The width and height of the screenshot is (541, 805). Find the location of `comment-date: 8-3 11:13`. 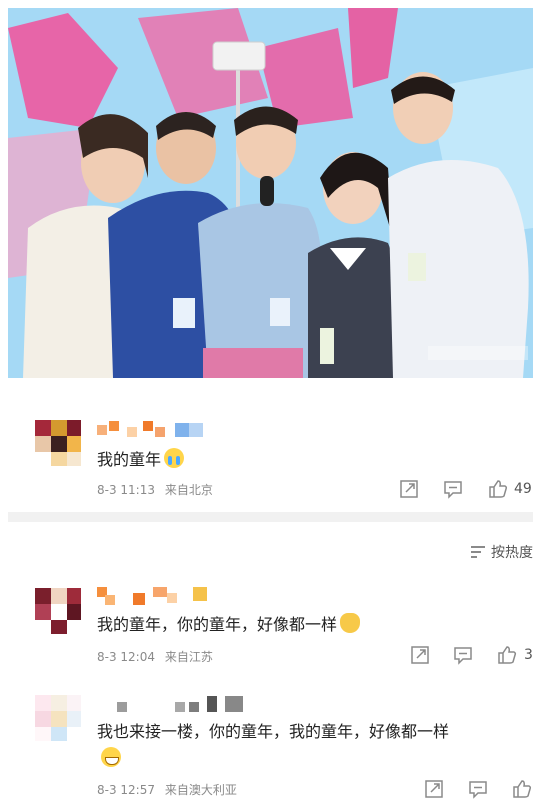

comment-date: 8-3 11:13 is located at coordinates (126, 490).